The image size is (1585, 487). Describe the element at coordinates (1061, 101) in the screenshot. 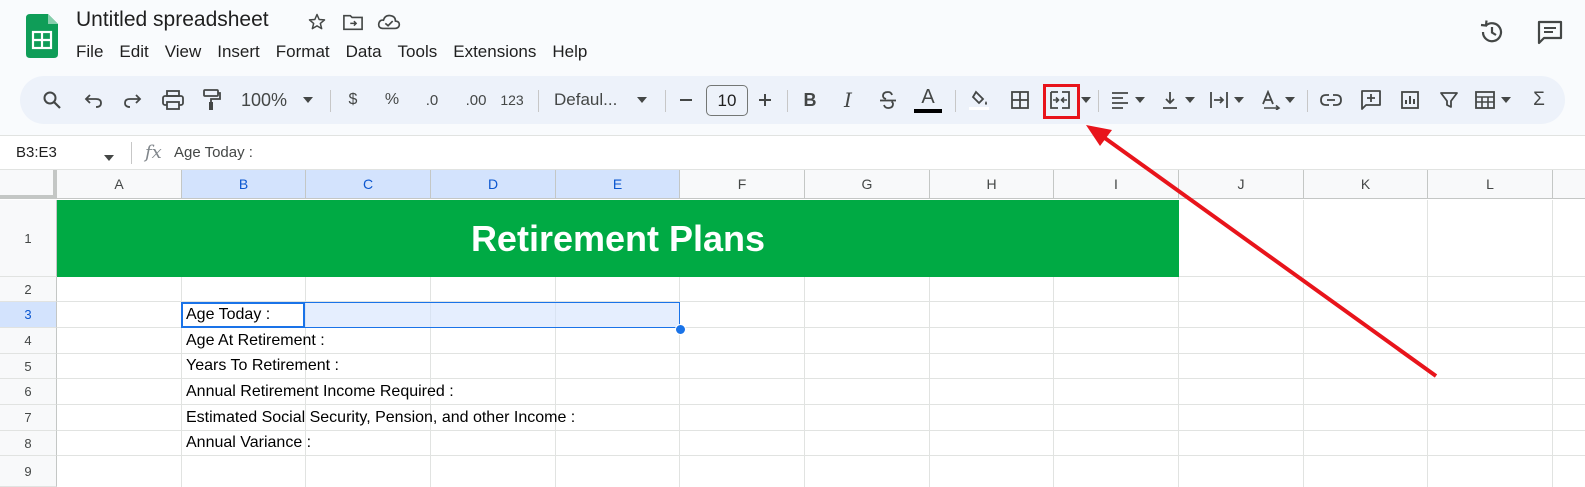

I see `merge-cells-highlight-box` at that location.